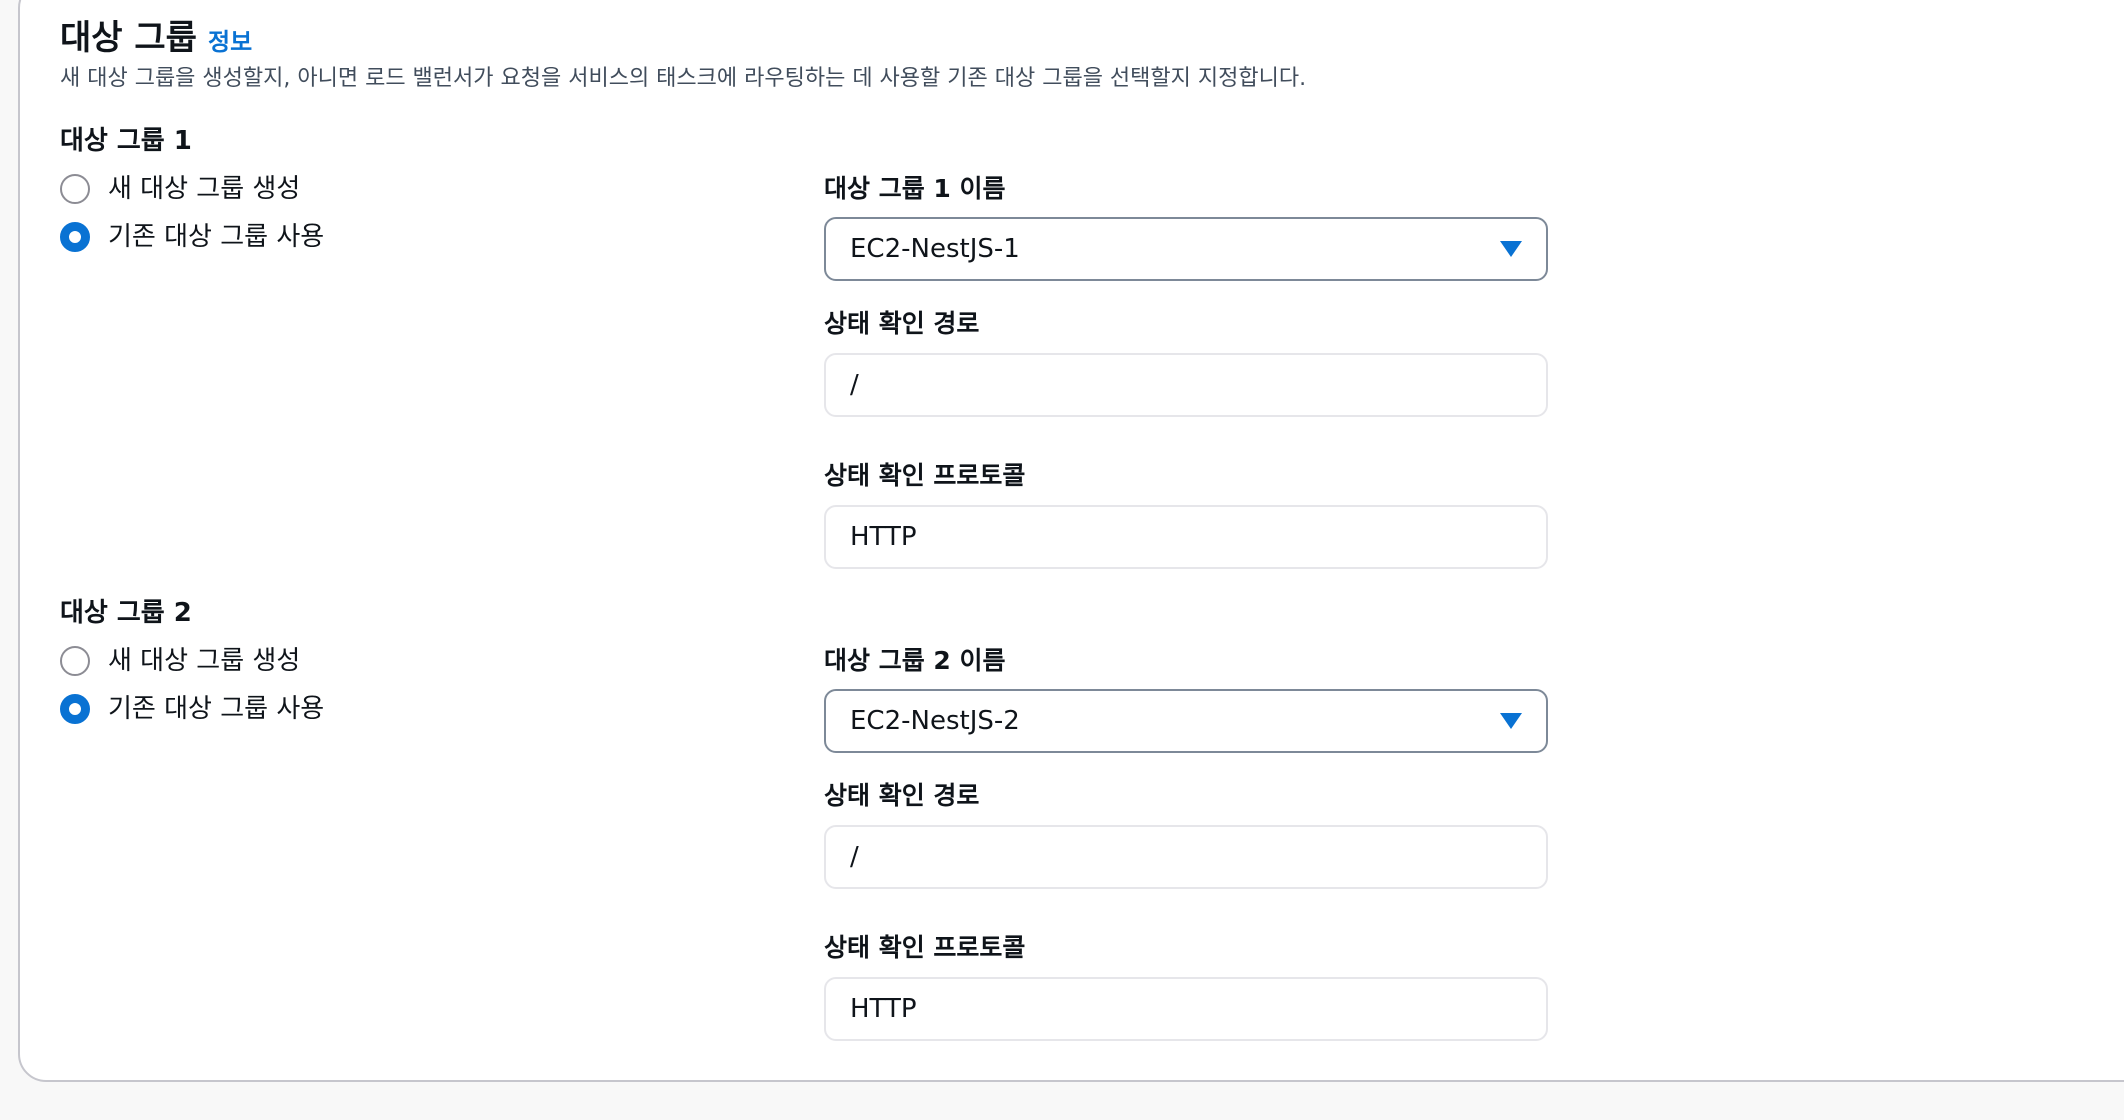  Describe the element at coordinates (126, 141) in the screenshot. I see `target-group-1-label: 대상 그룹 1` at that location.